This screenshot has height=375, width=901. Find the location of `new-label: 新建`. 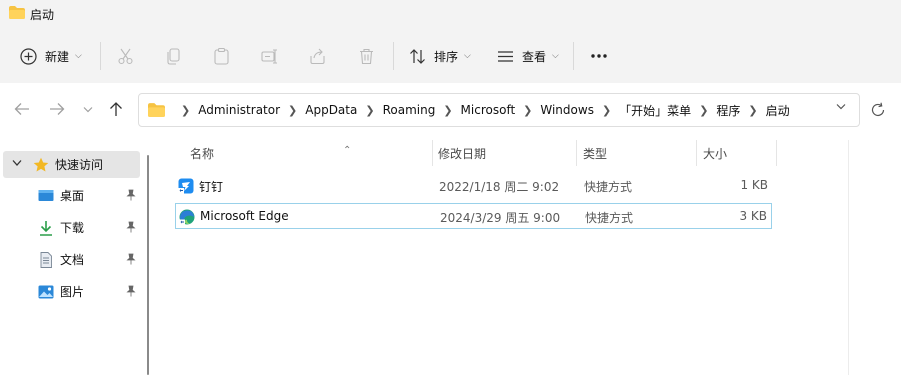

new-label: 新建 is located at coordinates (57, 56).